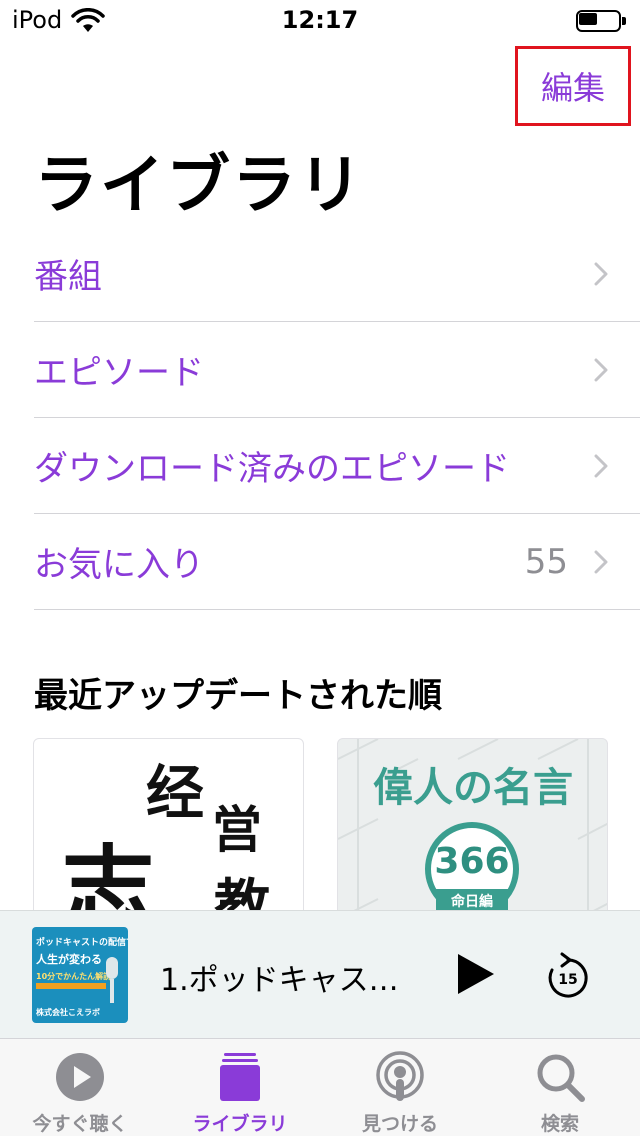 The width and height of the screenshot is (640, 1136). Describe the element at coordinates (199, 186) in the screenshot. I see `page-title: ライブラリ` at that location.